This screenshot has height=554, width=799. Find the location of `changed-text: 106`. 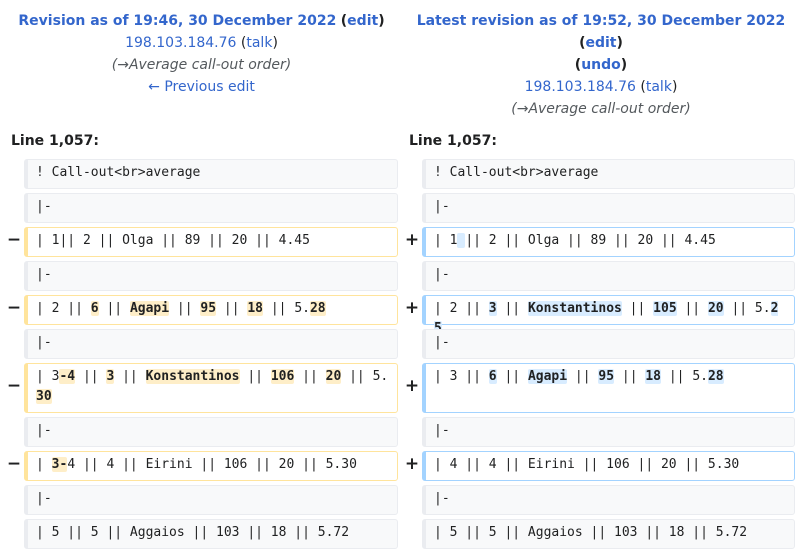

changed-text: 106 is located at coordinates (282, 376).